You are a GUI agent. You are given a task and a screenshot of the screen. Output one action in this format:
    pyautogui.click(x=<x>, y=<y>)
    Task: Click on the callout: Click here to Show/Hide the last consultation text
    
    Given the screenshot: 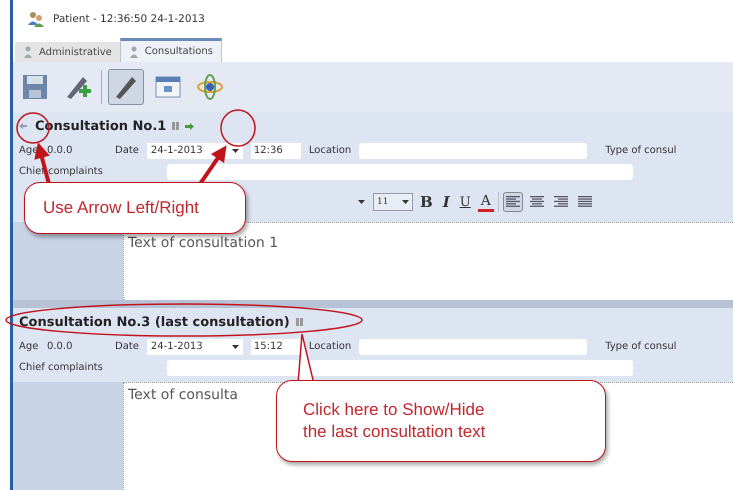 What is the action you would take?
    pyautogui.click(x=441, y=421)
    